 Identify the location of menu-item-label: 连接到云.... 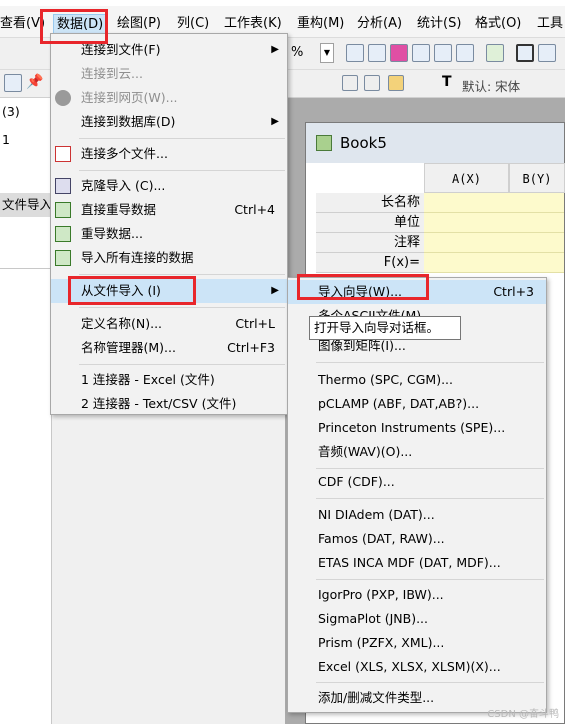
(112, 73).